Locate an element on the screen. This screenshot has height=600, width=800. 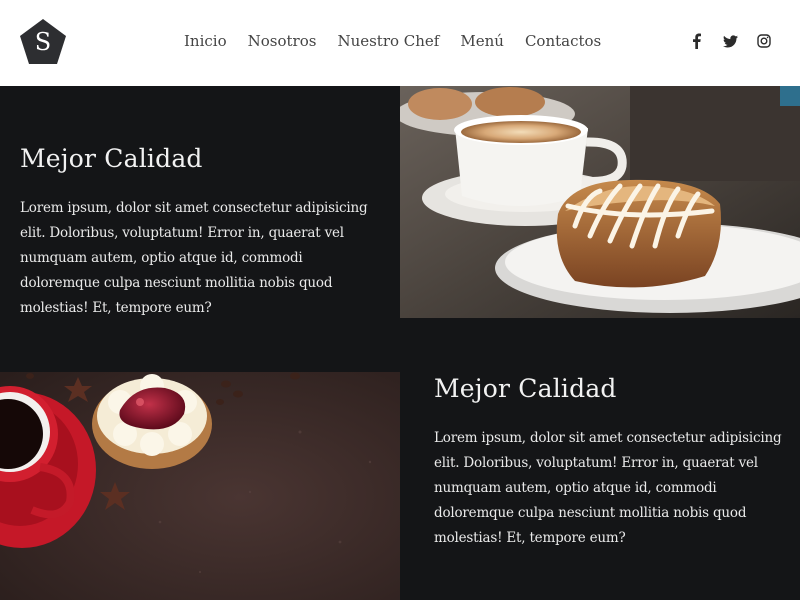
nav-menu: Menú is located at coordinates (482, 41).